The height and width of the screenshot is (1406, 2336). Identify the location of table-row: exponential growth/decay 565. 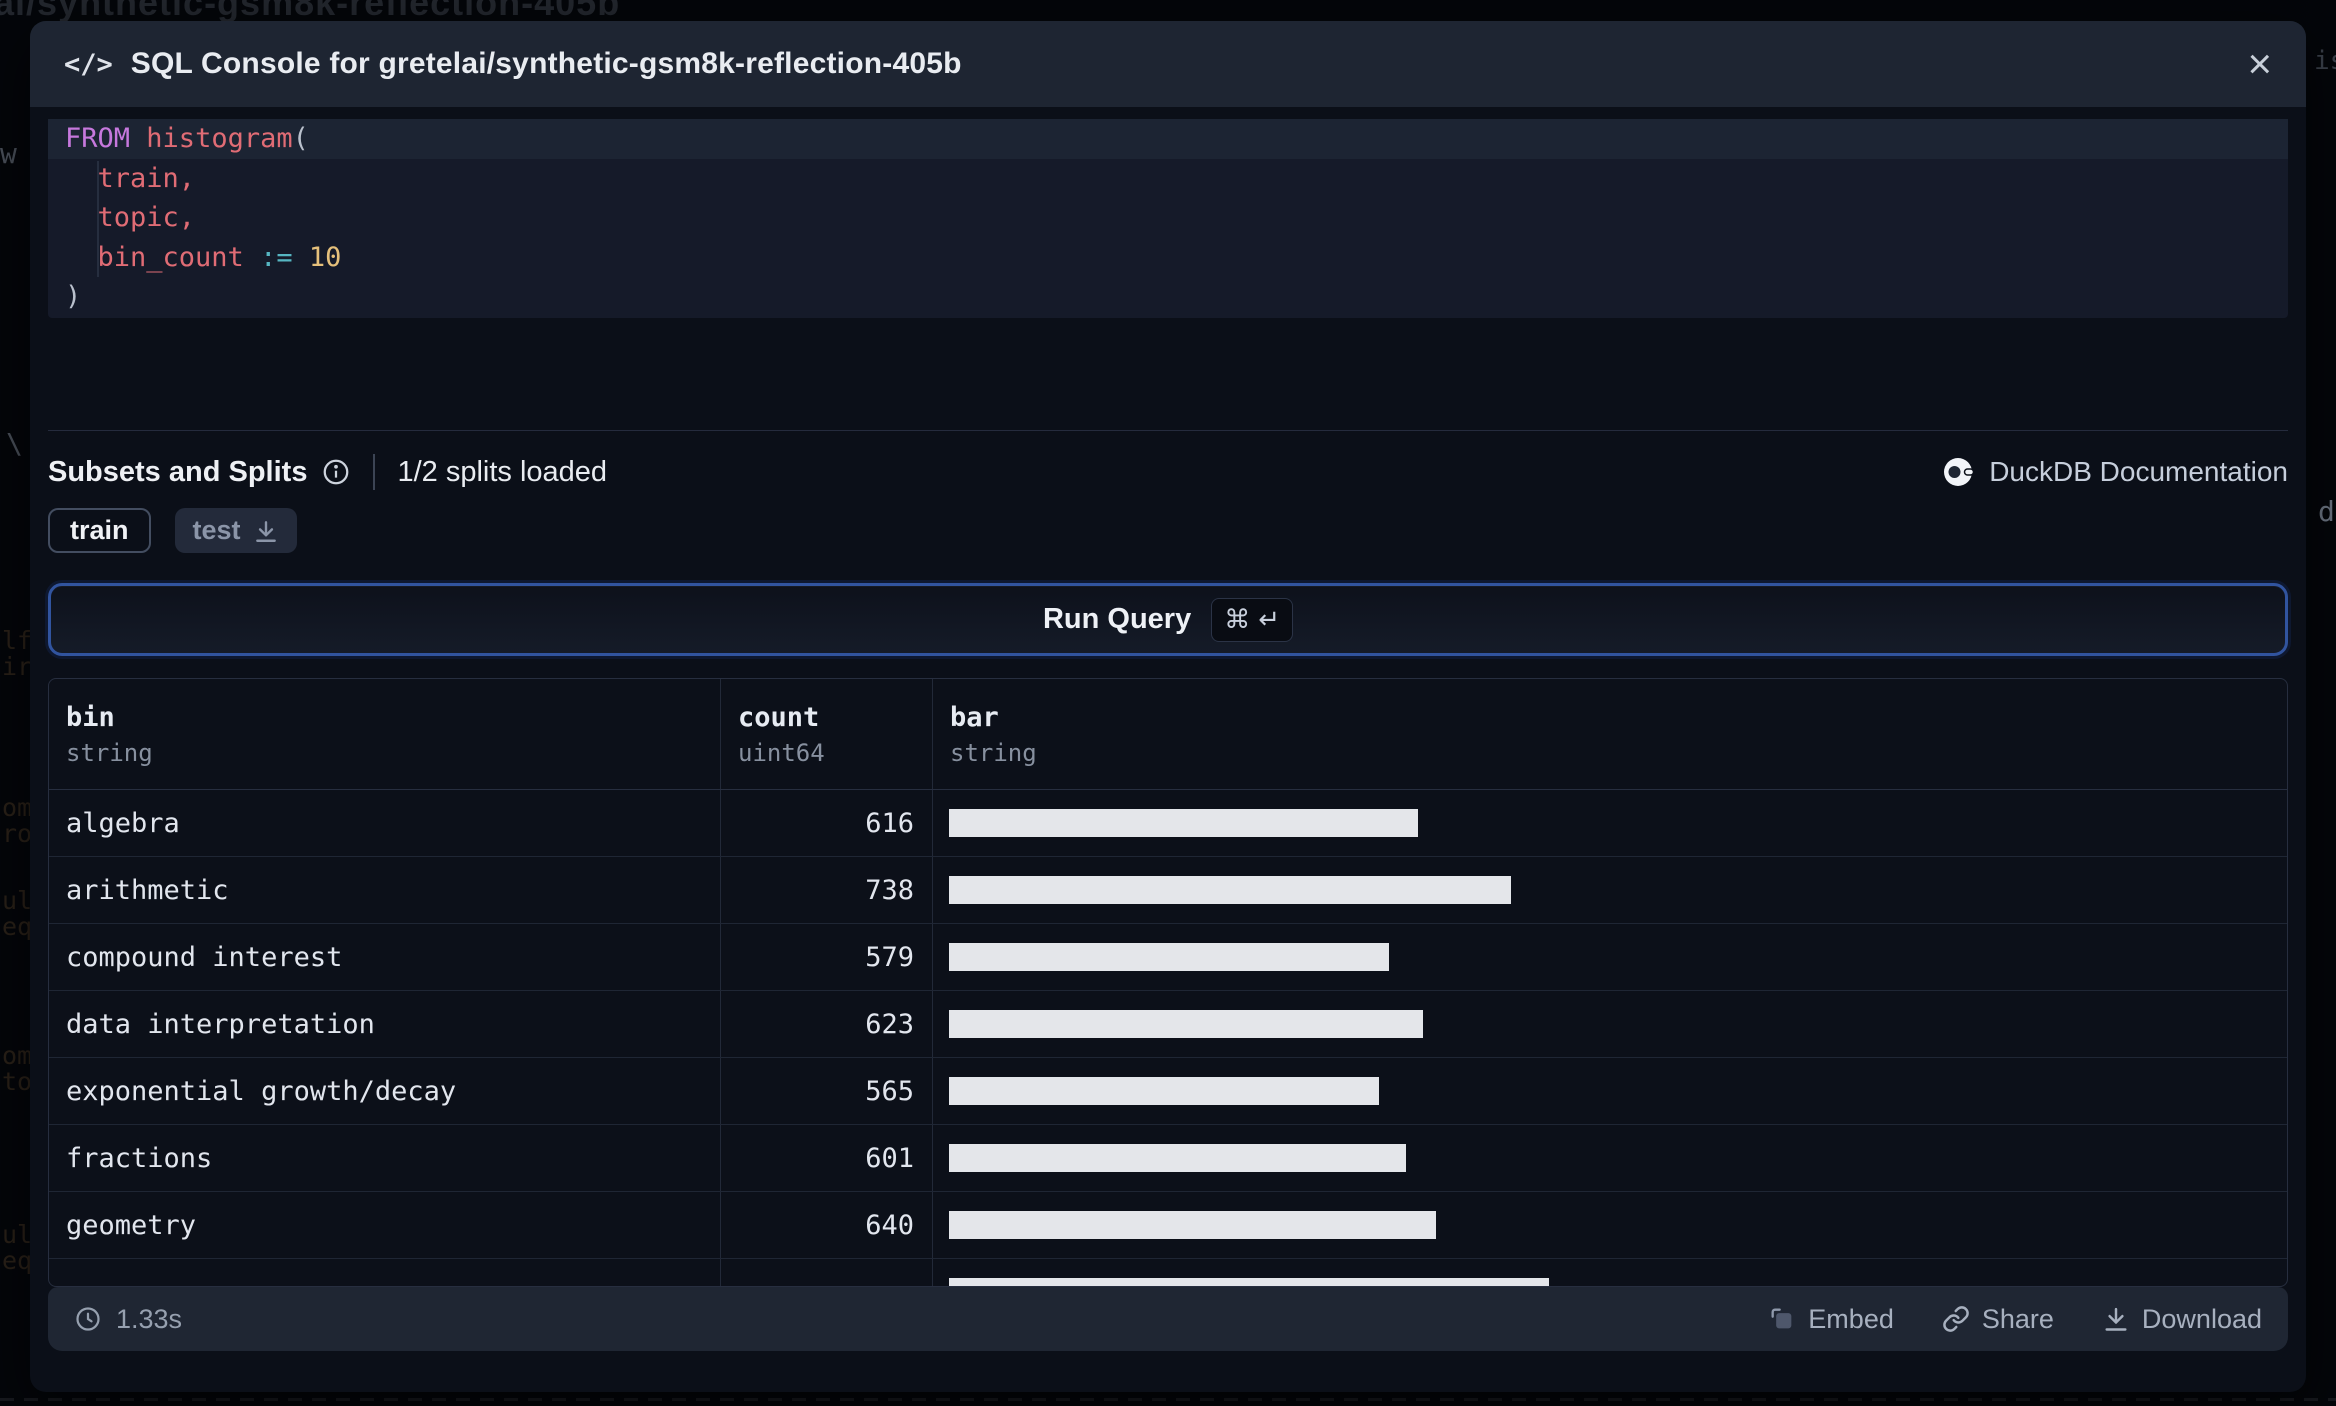
(1168, 1091).